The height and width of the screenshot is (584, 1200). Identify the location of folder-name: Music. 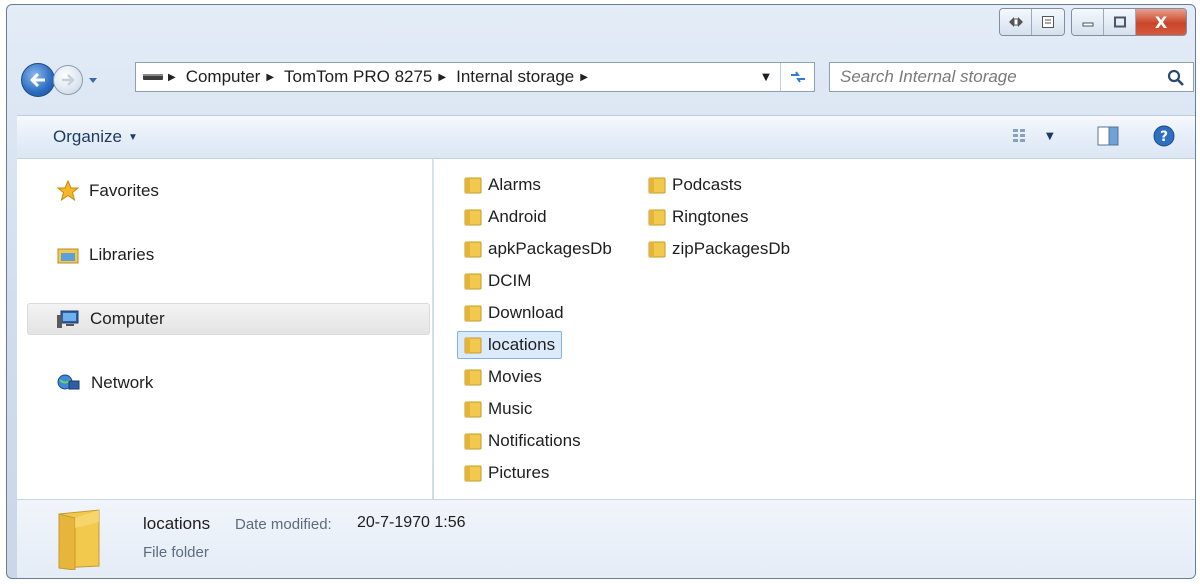
(510, 408).